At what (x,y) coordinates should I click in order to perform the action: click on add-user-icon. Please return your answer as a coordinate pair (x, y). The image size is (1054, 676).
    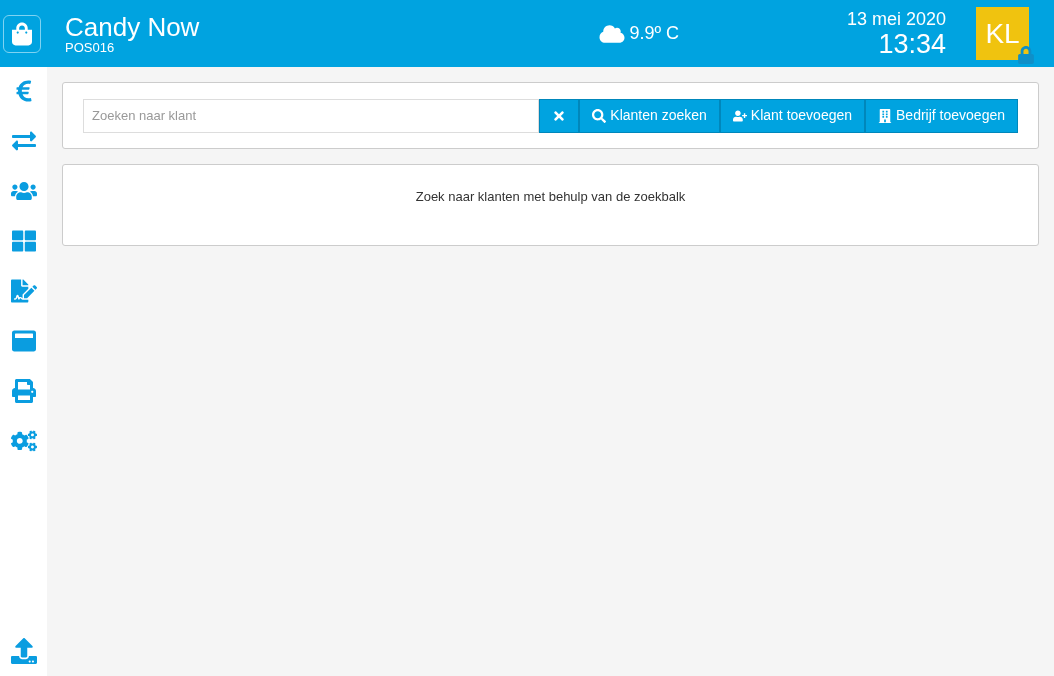
    Looking at the image, I should click on (739, 115).